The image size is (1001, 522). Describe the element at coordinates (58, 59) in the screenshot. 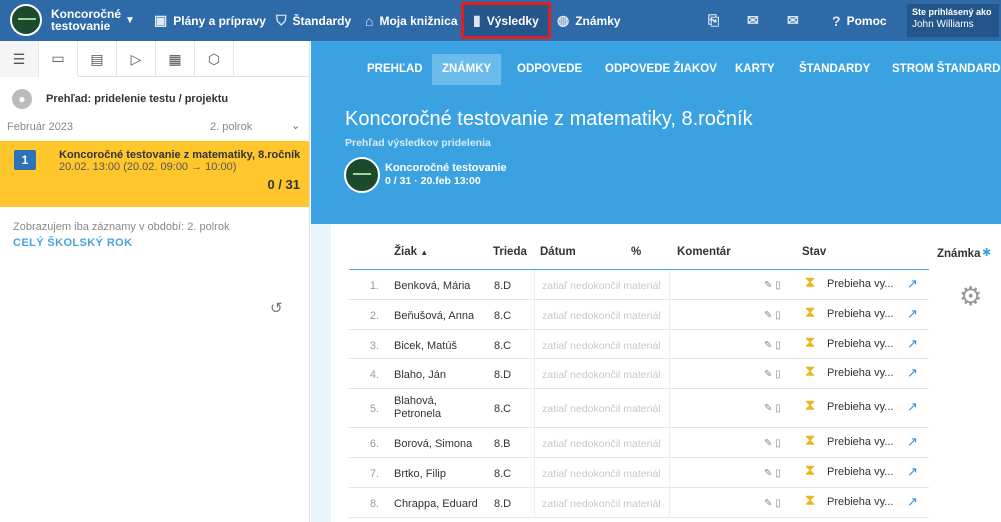

I see `assignments-tab-icon: ▭` at that location.